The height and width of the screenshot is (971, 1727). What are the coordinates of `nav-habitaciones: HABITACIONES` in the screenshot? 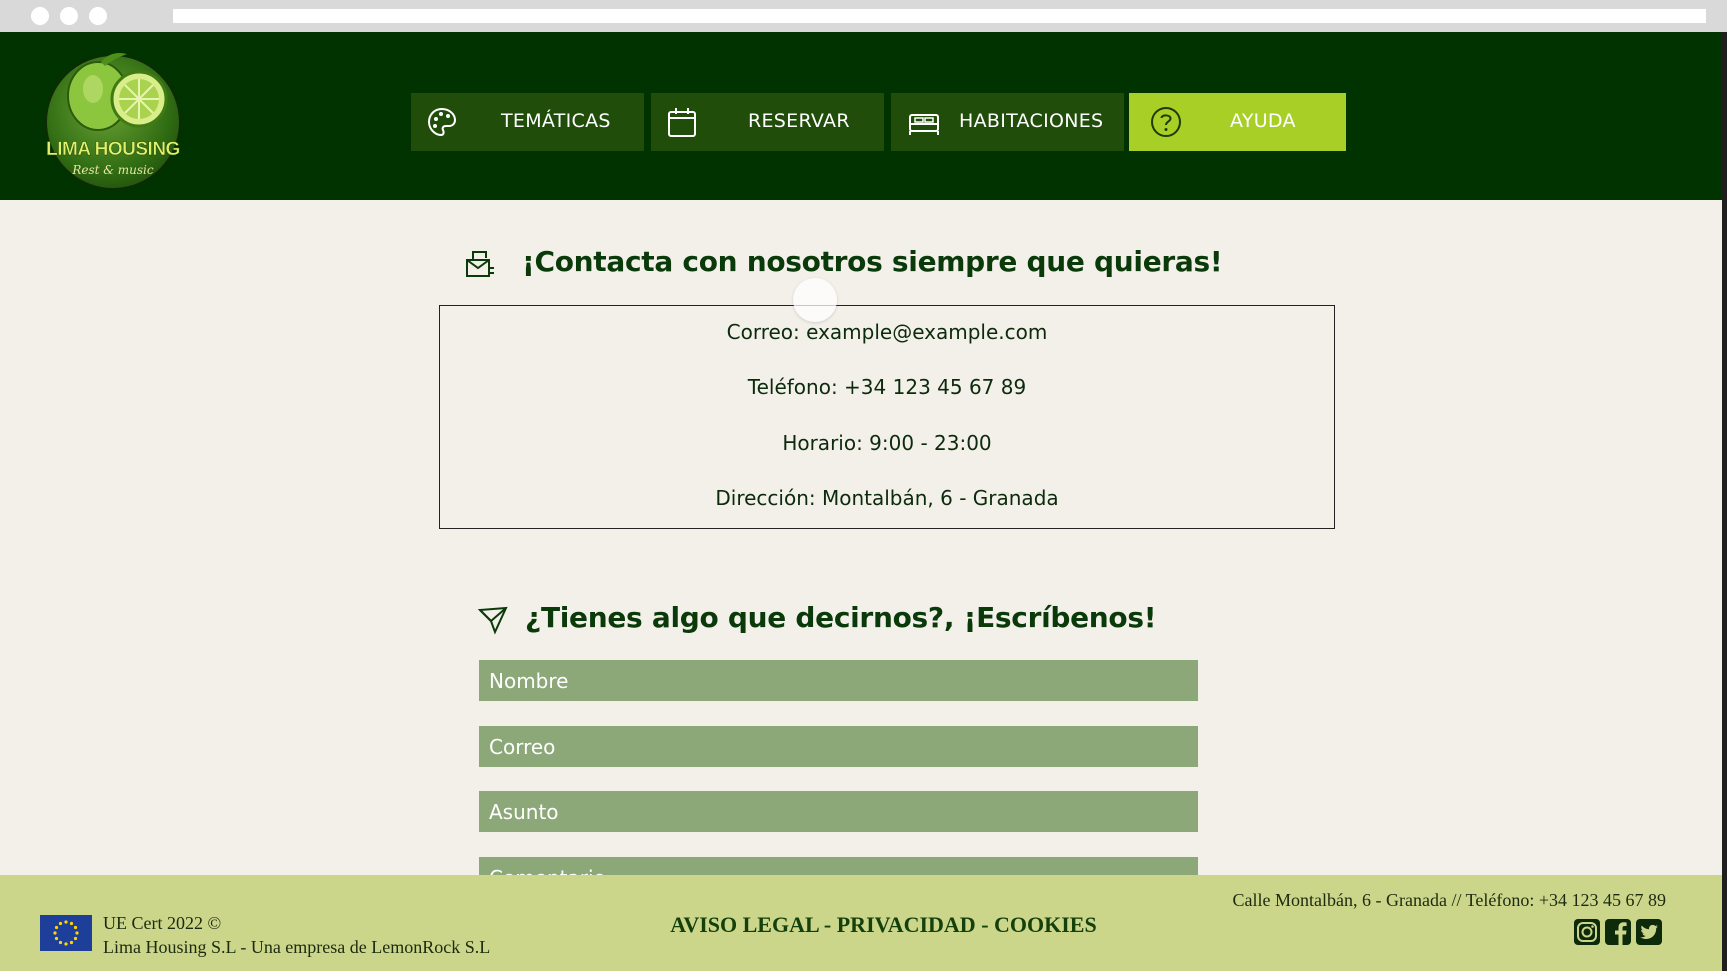 It's located at (1007, 122).